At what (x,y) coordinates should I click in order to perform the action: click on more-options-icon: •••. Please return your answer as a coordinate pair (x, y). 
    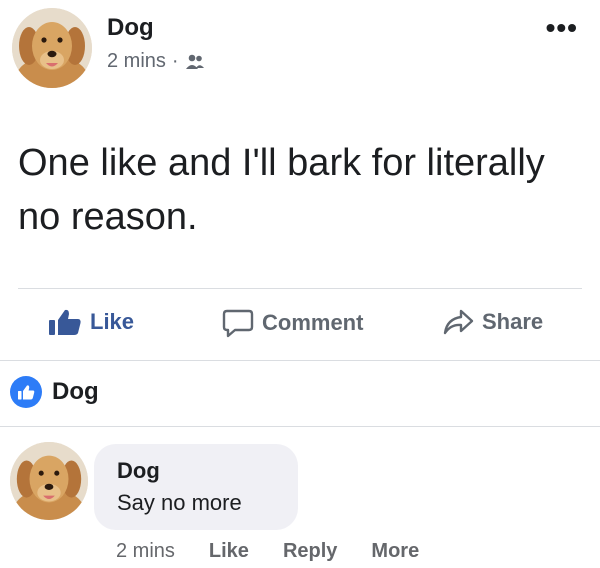
    Looking at the image, I should click on (562, 28).